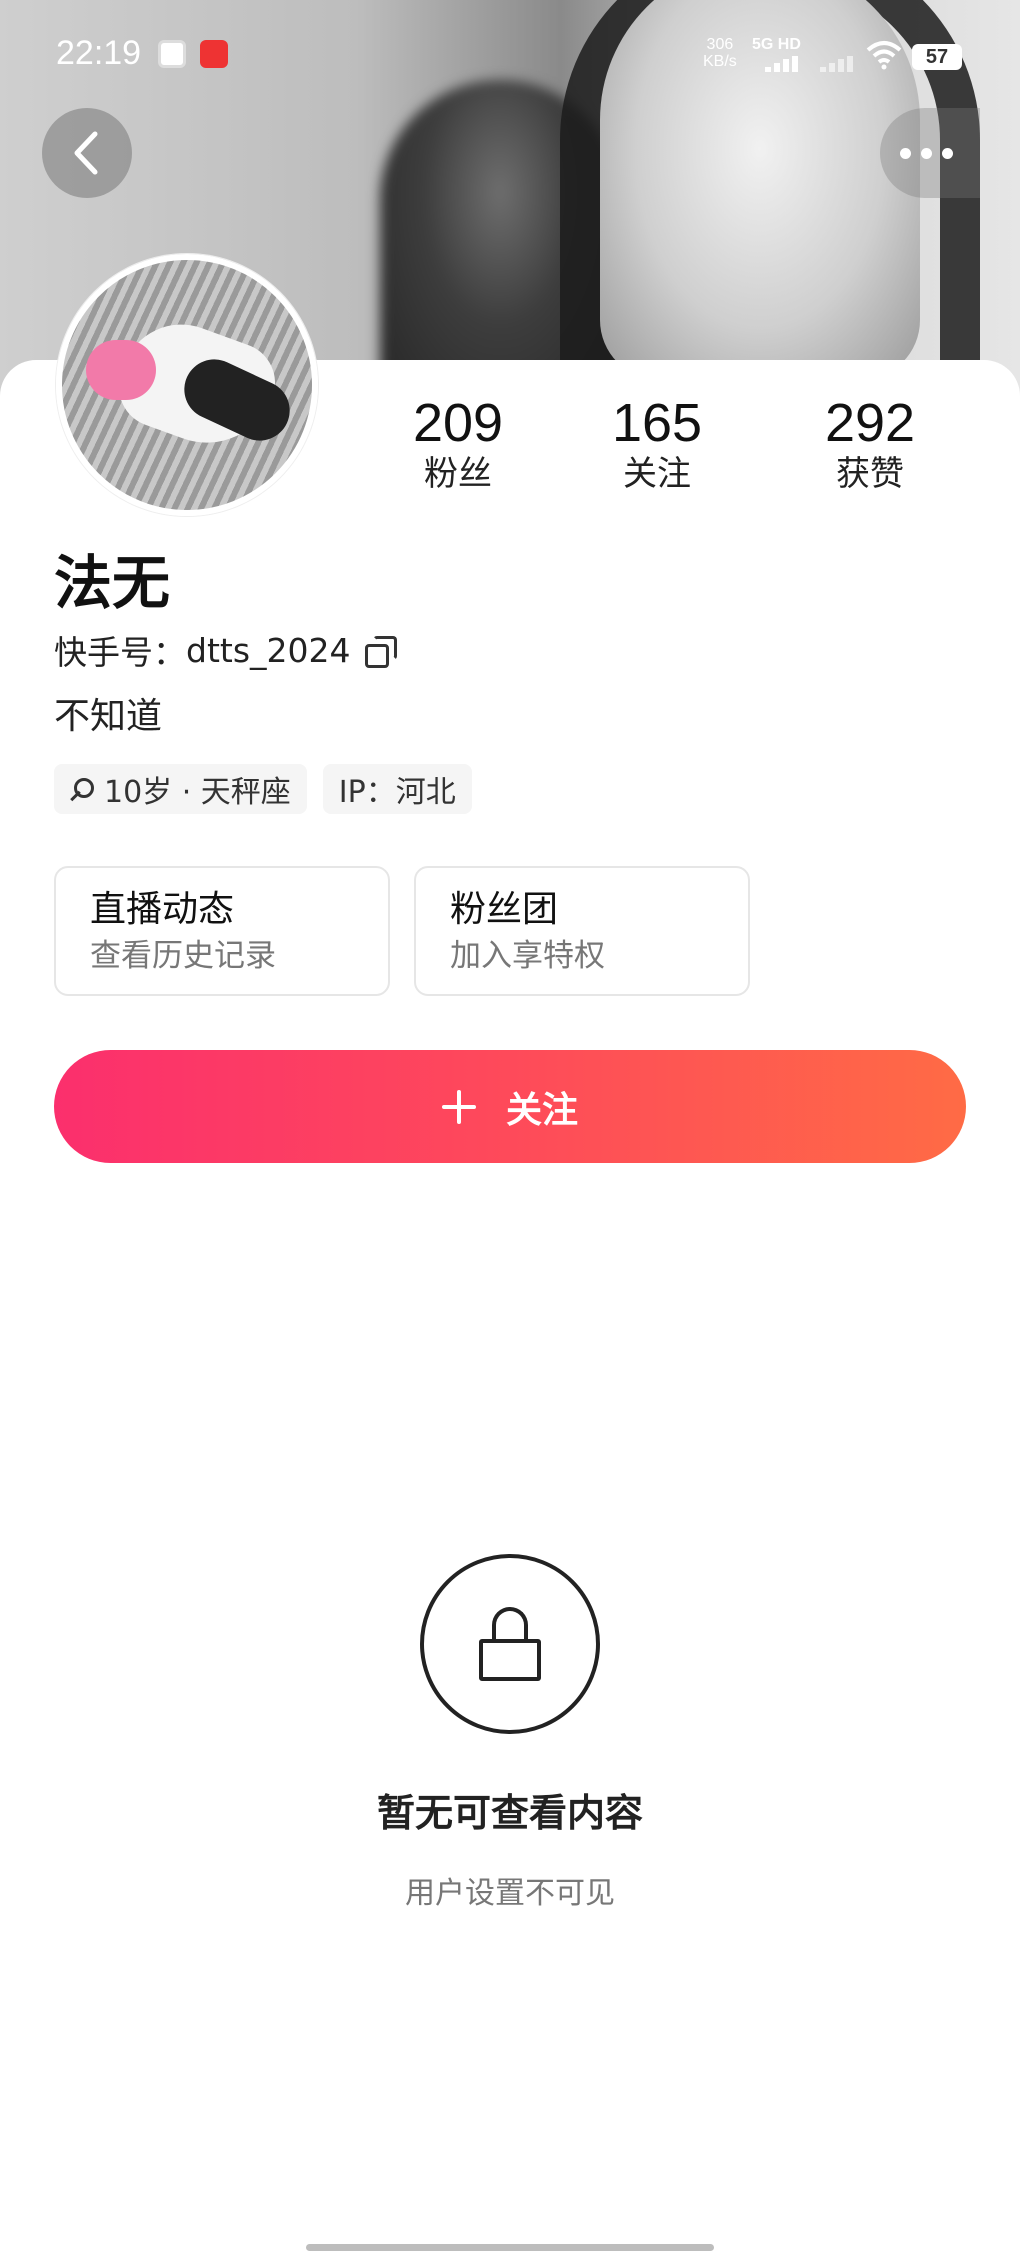  I want to click on stat-value: 209, so click(458, 423).